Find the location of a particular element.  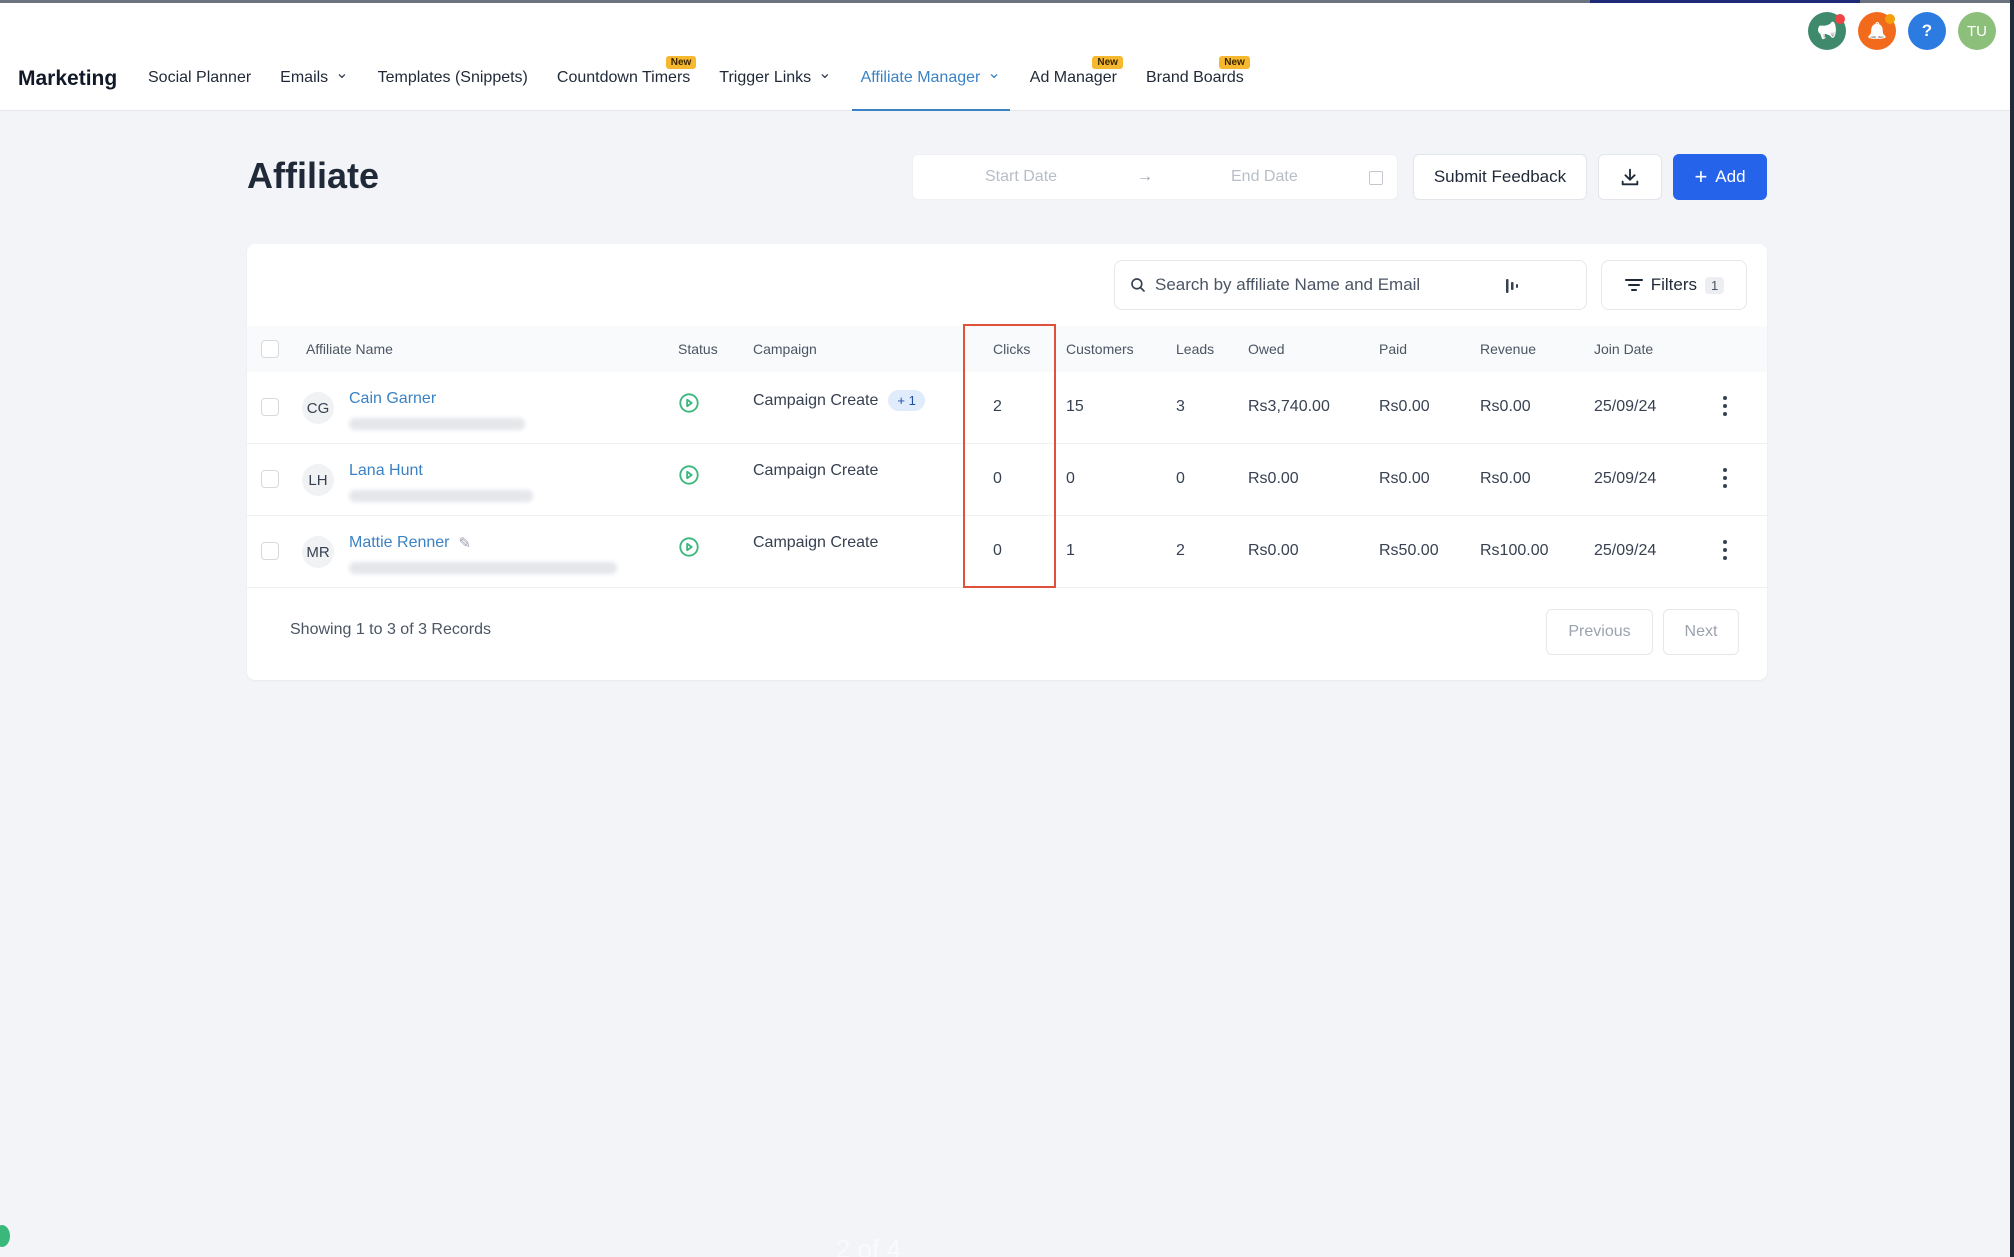

column-revenue: Revenue is located at coordinates (1508, 349).